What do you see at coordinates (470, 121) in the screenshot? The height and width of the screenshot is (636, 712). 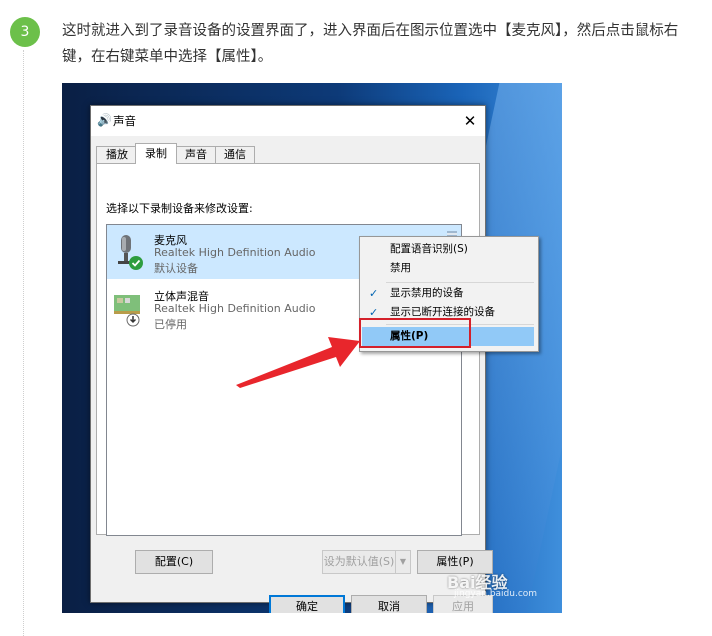 I see `close-button: ✕` at bounding box center [470, 121].